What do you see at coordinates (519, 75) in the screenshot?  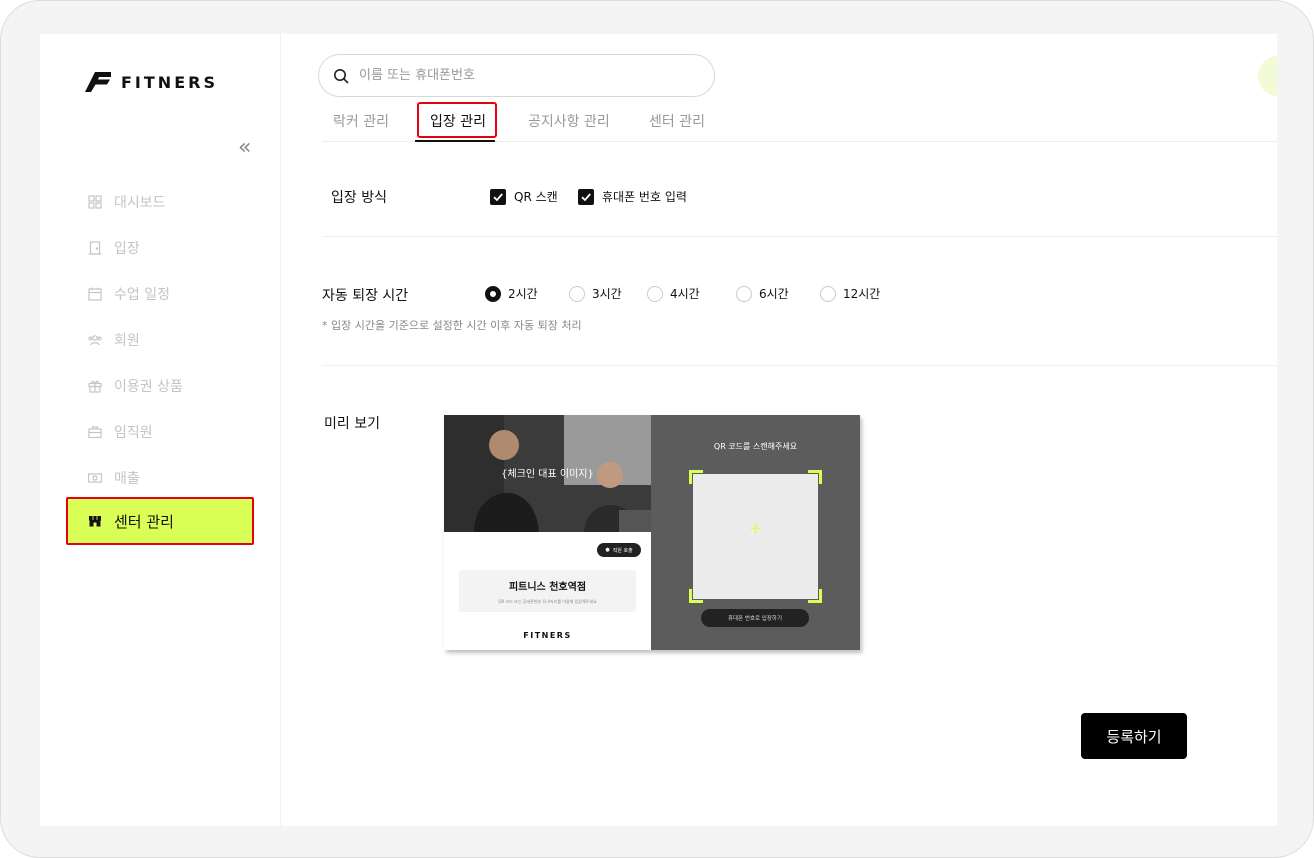 I see `search-input` at bounding box center [519, 75].